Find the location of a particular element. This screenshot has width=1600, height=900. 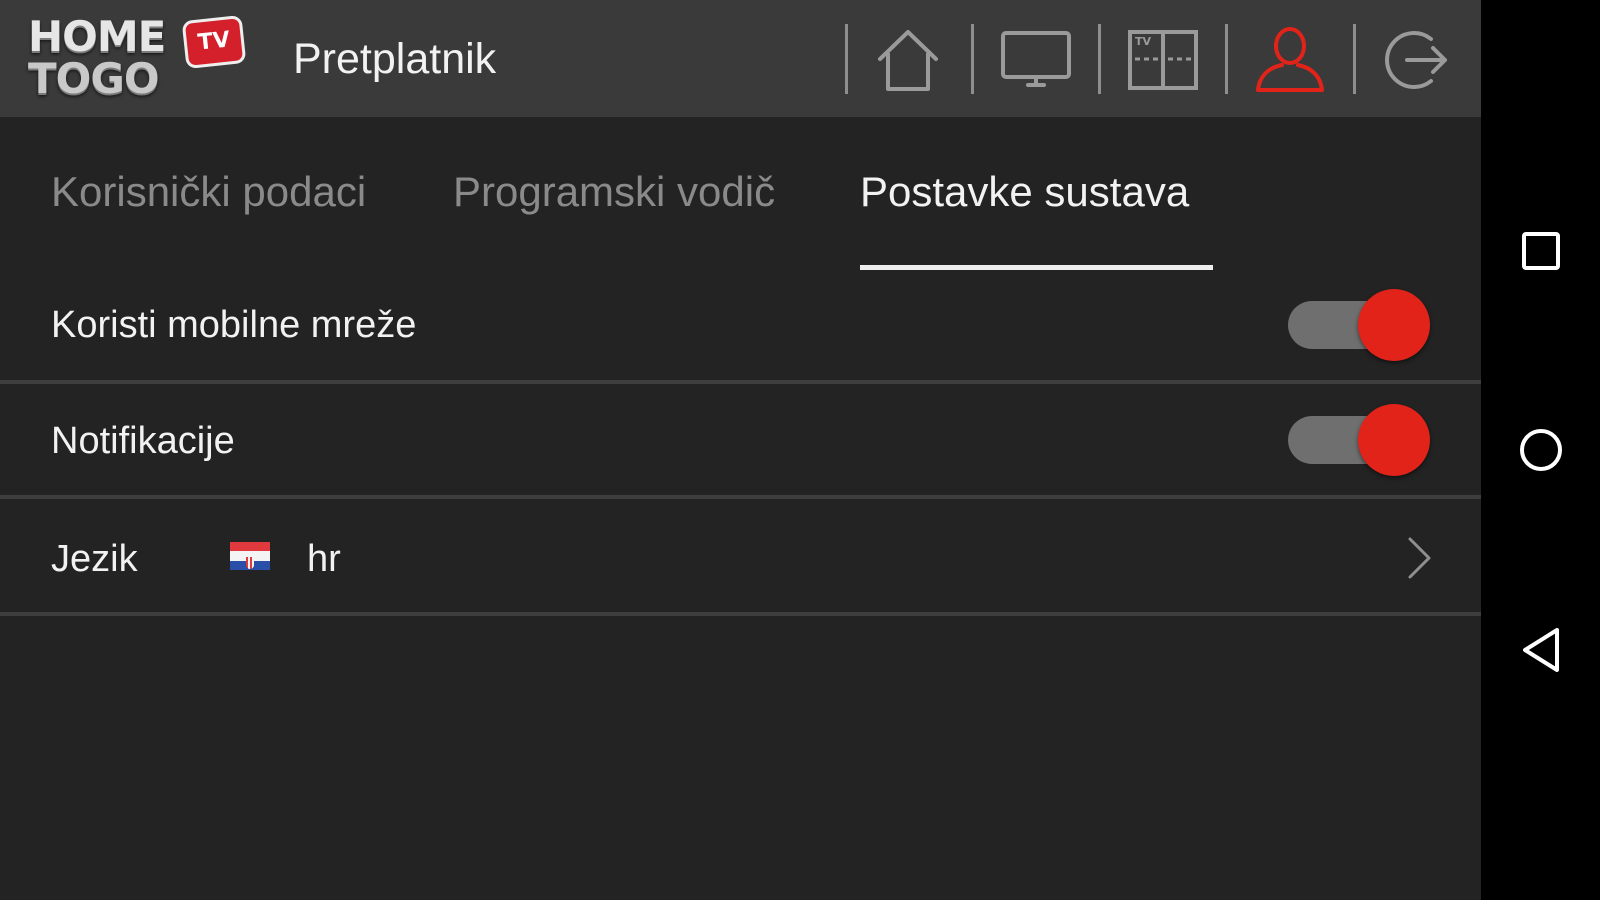

back-triangle-icon is located at coordinates (1541, 650).